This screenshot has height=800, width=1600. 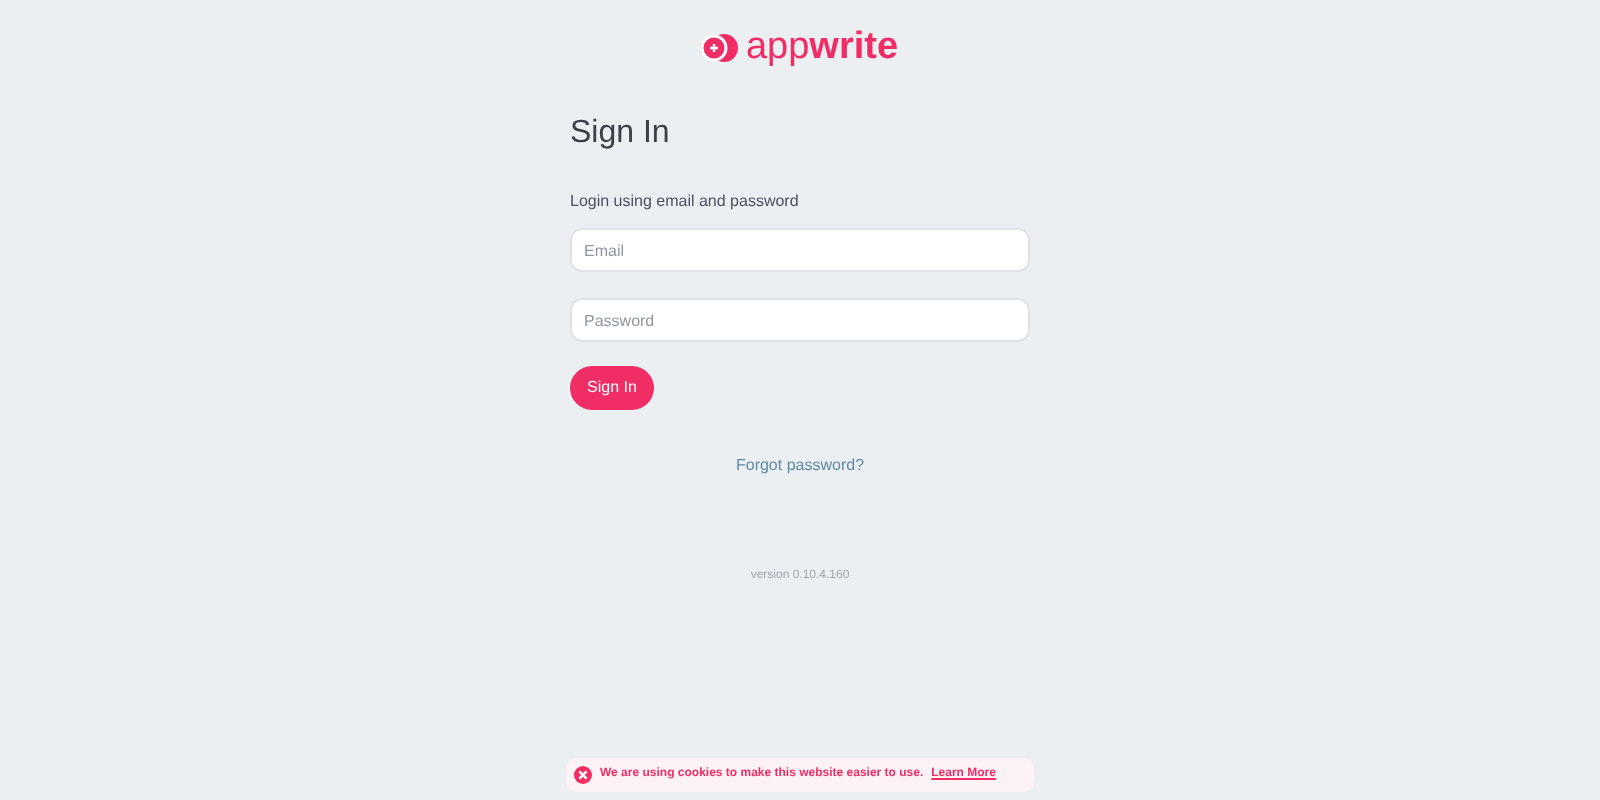 What do you see at coordinates (800, 320) in the screenshot?
I see `input-field: Password` at bounding box center [800, 320].